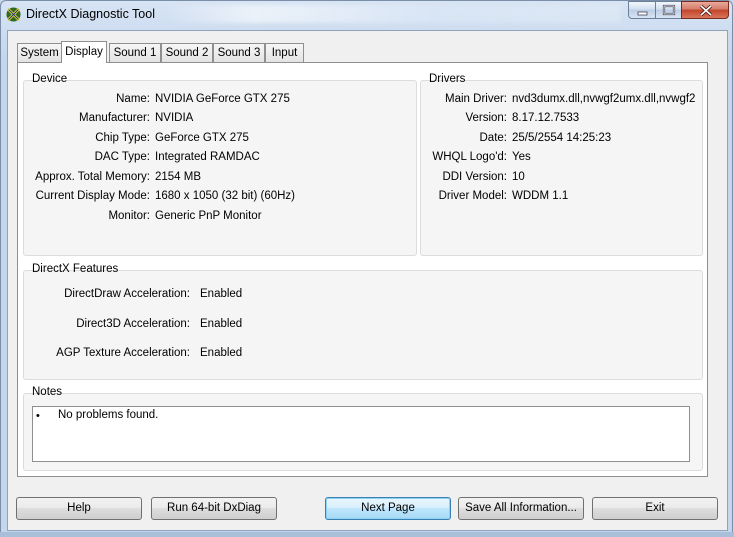  I want to click on drivers-label: Driver Model:, so click(472, 196).